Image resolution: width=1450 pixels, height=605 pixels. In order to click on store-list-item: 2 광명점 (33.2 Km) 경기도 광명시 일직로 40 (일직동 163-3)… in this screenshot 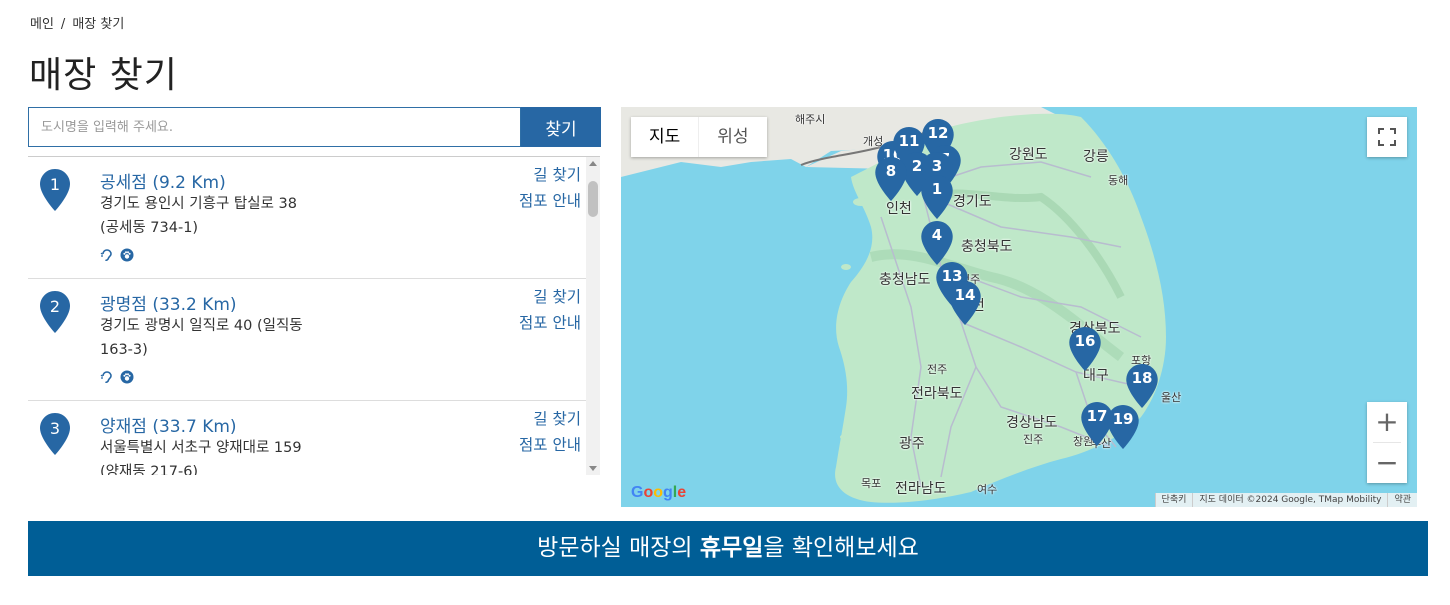, I will do `click(307, 340)`.